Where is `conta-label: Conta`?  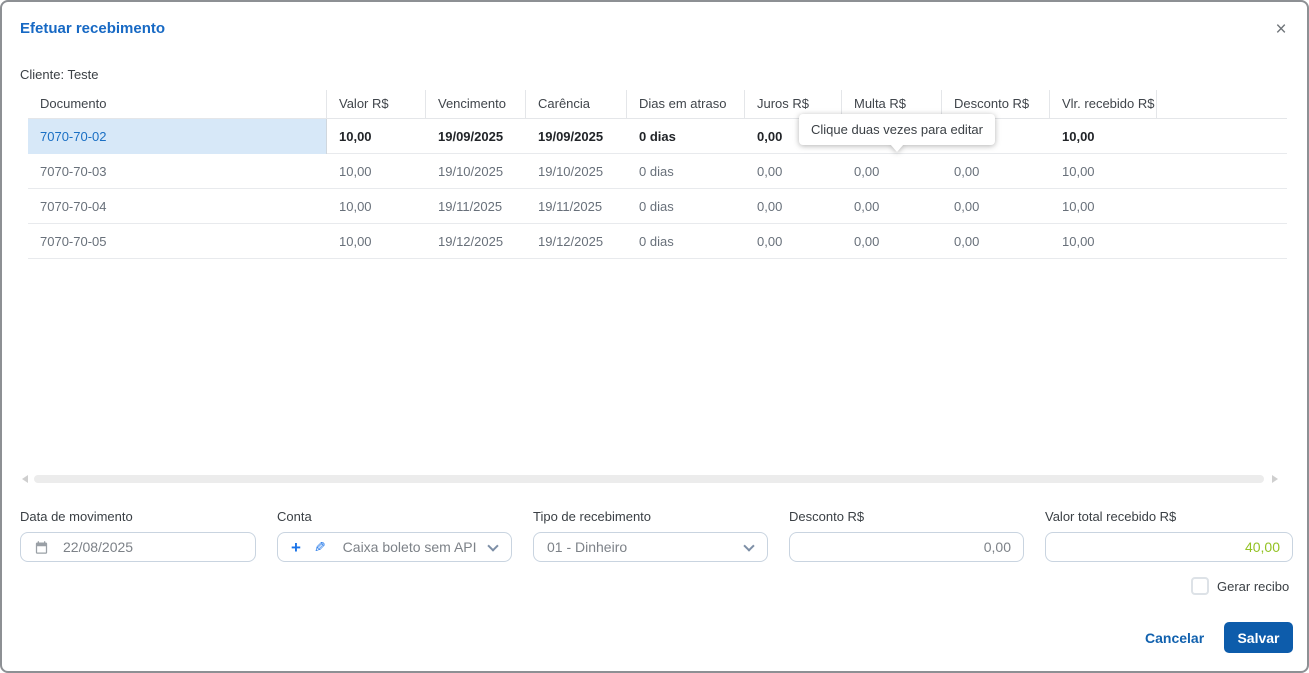 conta-label: Conta is located at coordinates (294, 516).